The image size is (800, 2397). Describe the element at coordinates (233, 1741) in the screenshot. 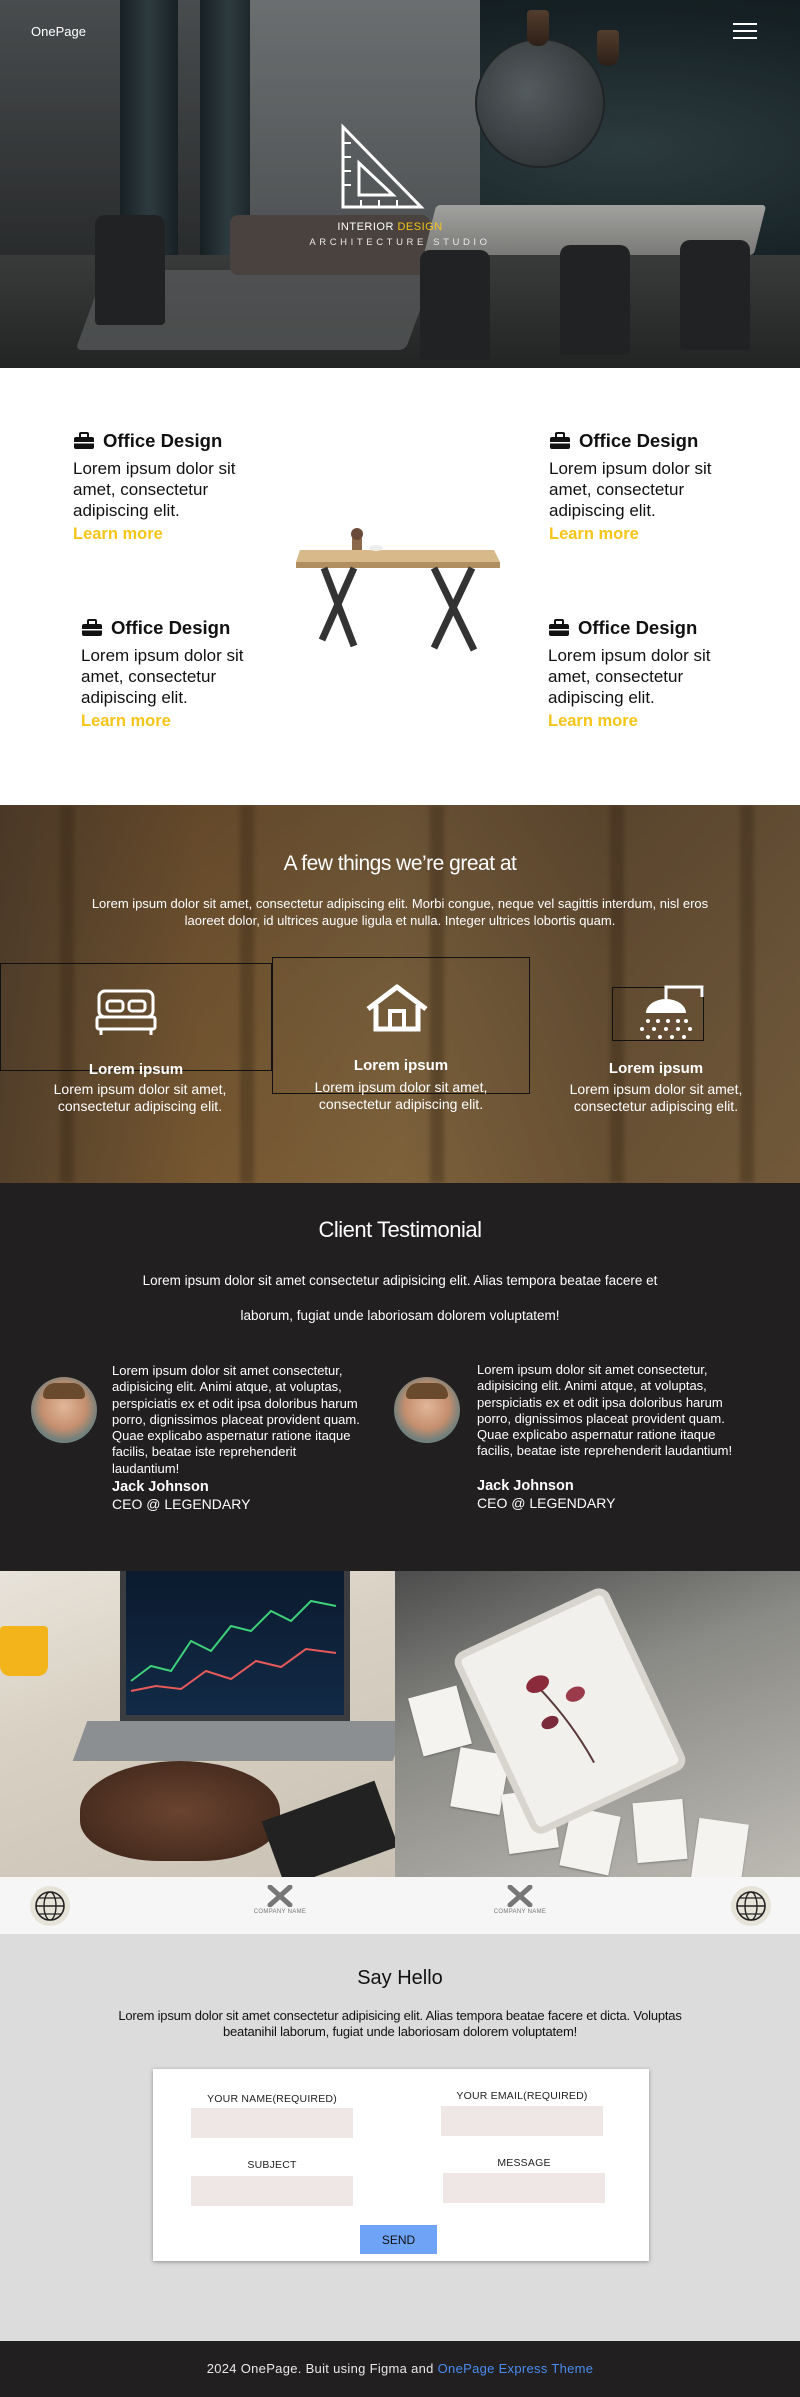

I see `laptop-keyboard` at that location.